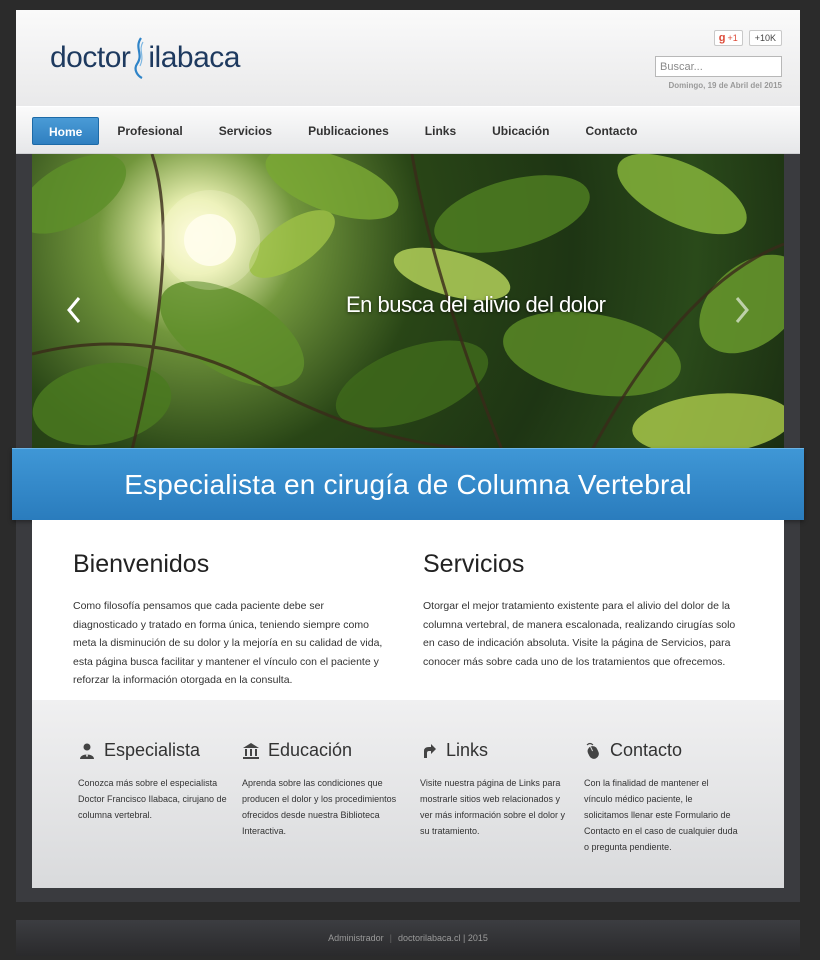  Describe the element at coordinates (722, 38) in the screenshot. I see `google-plus-icon: g` at that location.